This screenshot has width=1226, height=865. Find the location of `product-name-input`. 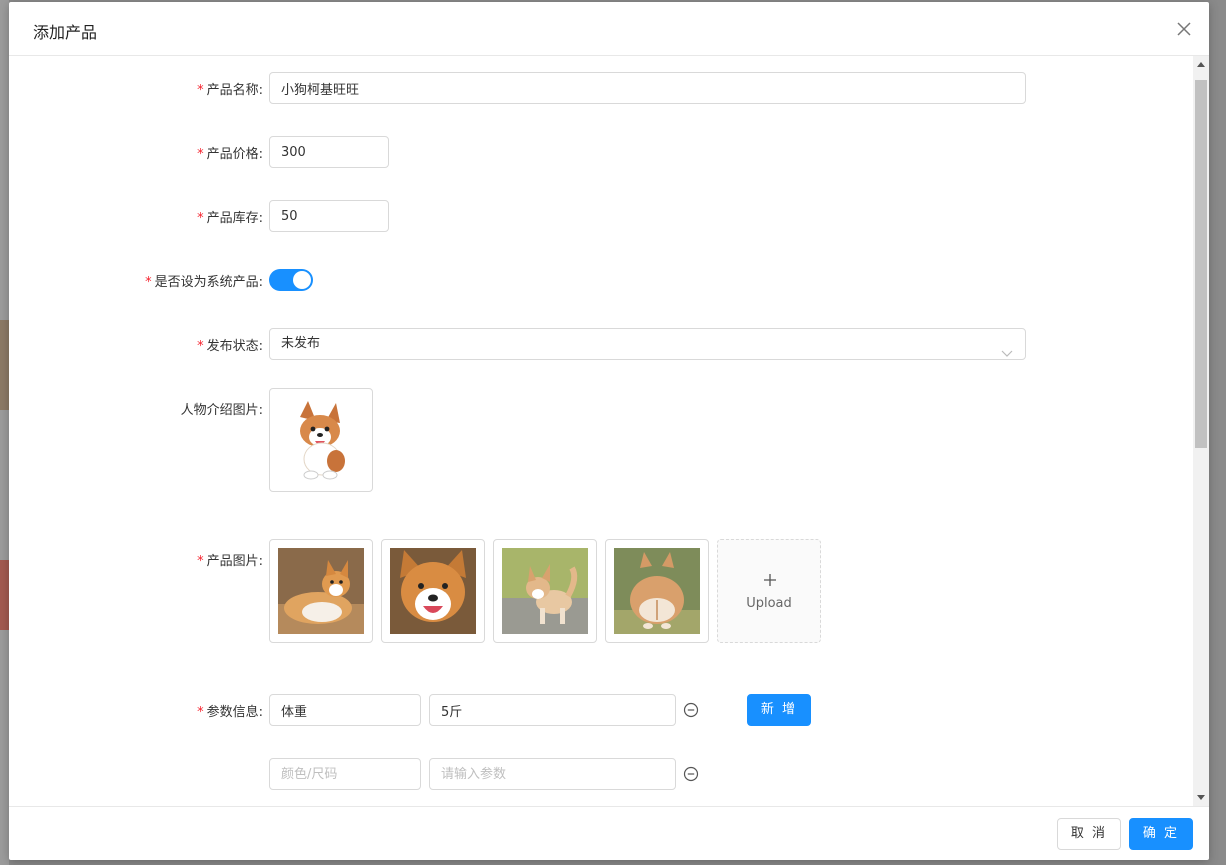

product-name-input is located at coordinates (647, 88).